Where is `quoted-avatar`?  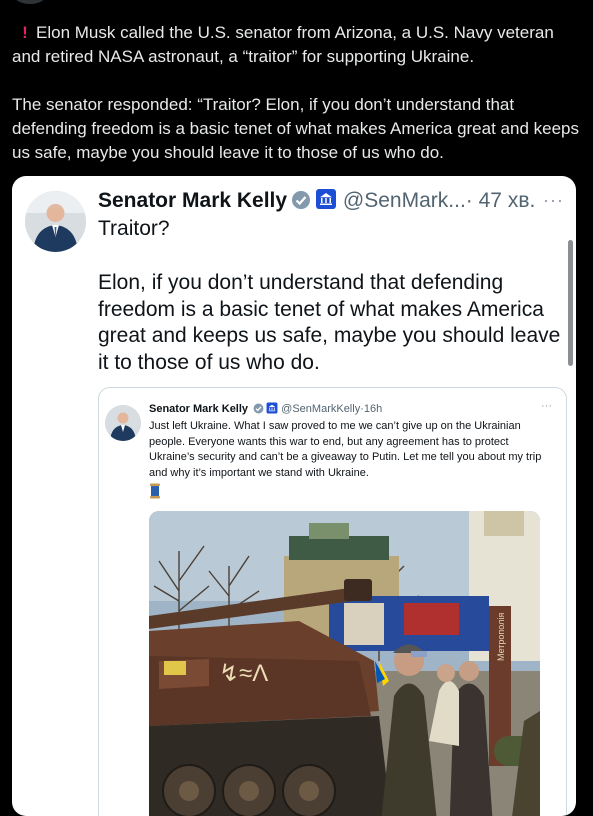 quoted-avatar is located at coordinates (123, 423).